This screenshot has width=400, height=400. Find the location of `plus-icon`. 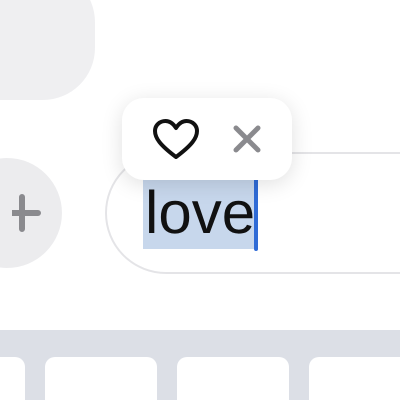

plus-icon is located at coordinates (27, 213).